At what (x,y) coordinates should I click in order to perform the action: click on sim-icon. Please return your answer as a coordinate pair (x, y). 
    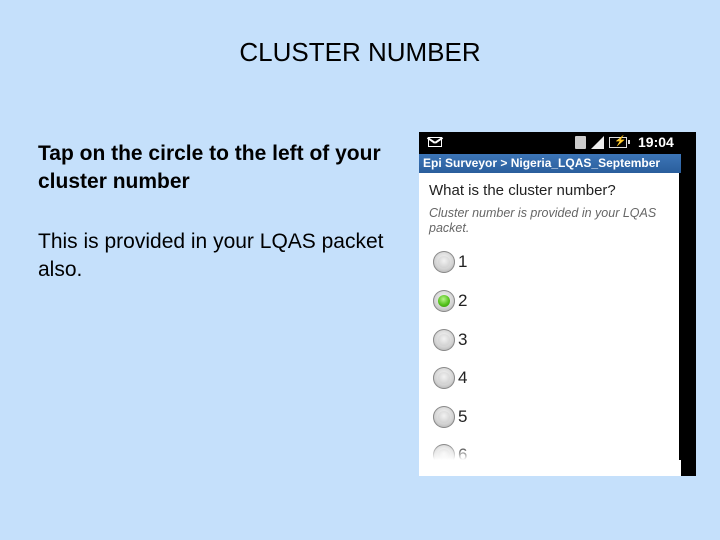
    Looking at the image, I should click on (580, 142).